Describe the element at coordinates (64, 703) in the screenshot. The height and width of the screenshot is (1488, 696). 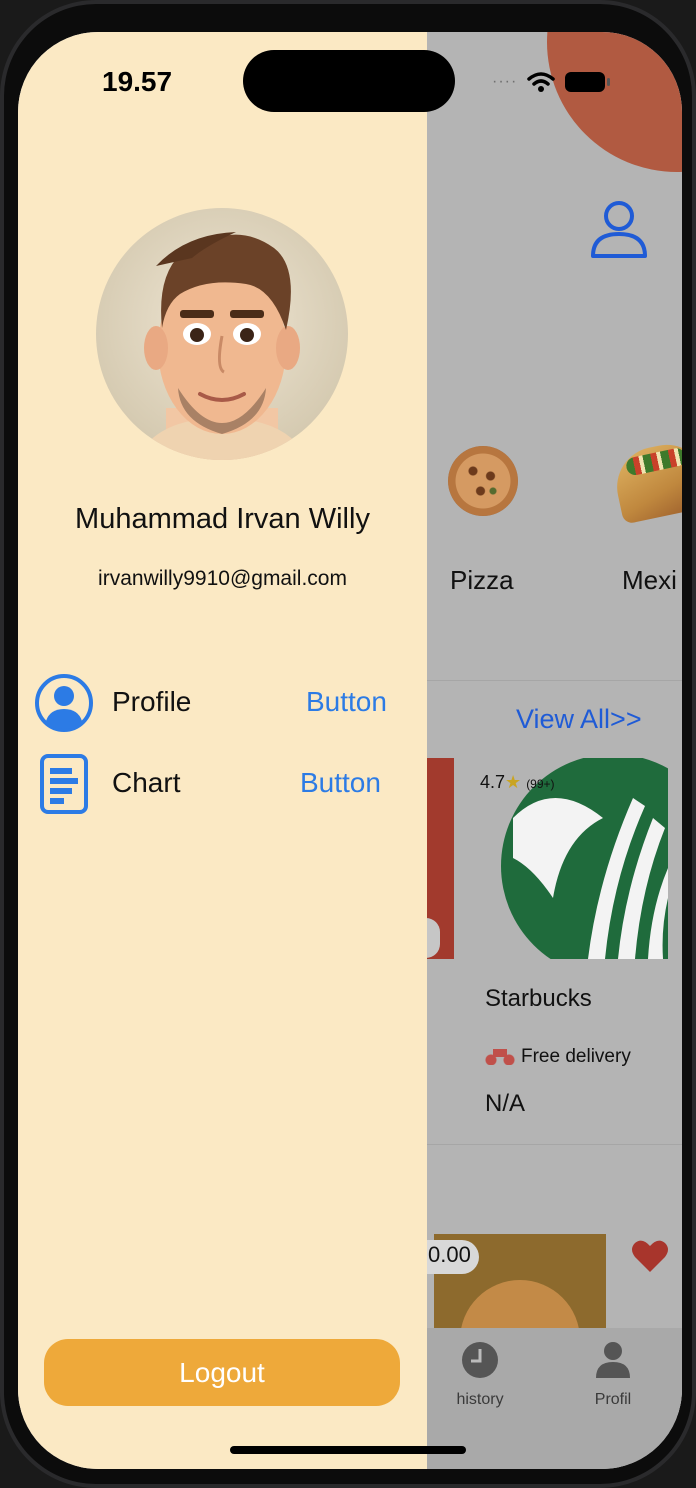
I see `user-circle-icon` at that location.